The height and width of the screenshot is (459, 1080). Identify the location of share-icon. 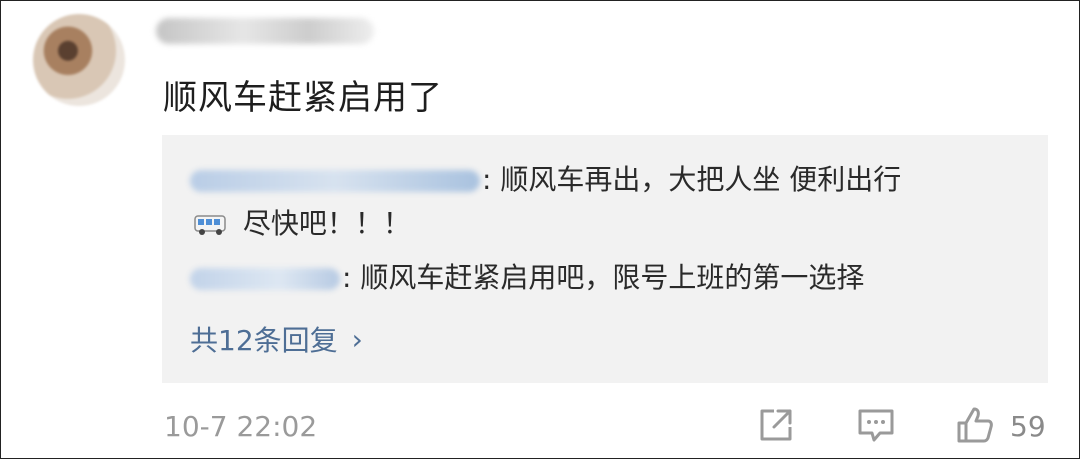
(776, 425).